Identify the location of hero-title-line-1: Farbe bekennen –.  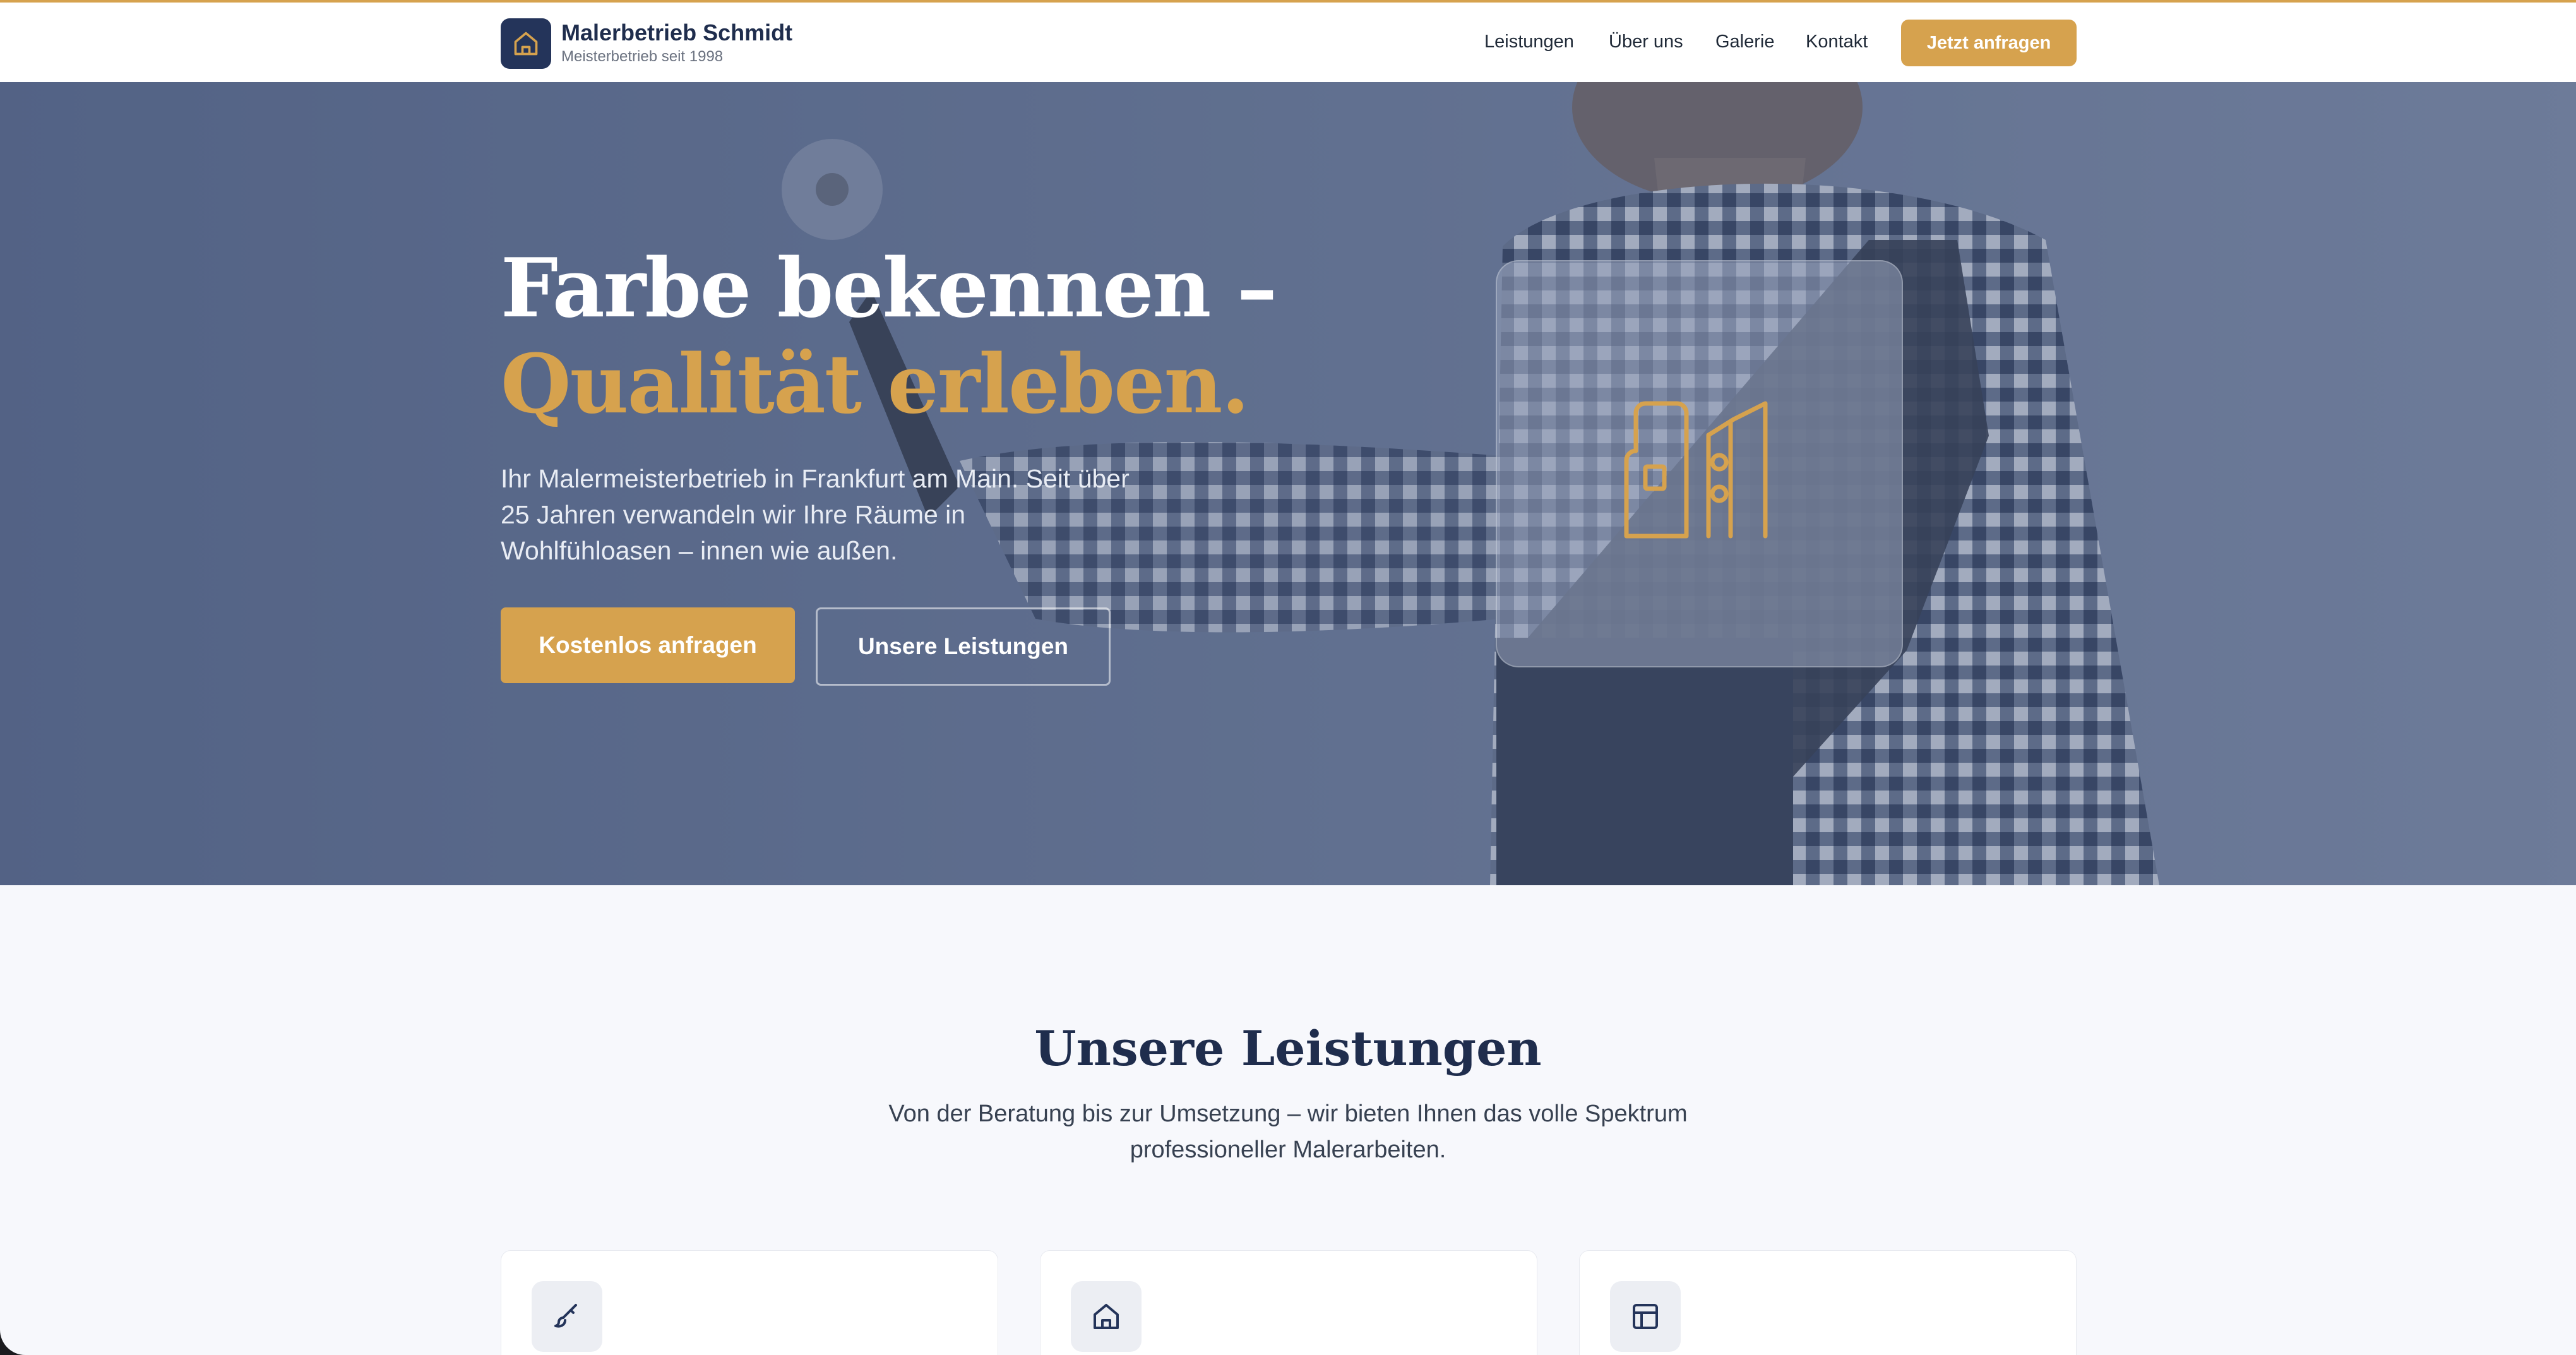
(889, 289).